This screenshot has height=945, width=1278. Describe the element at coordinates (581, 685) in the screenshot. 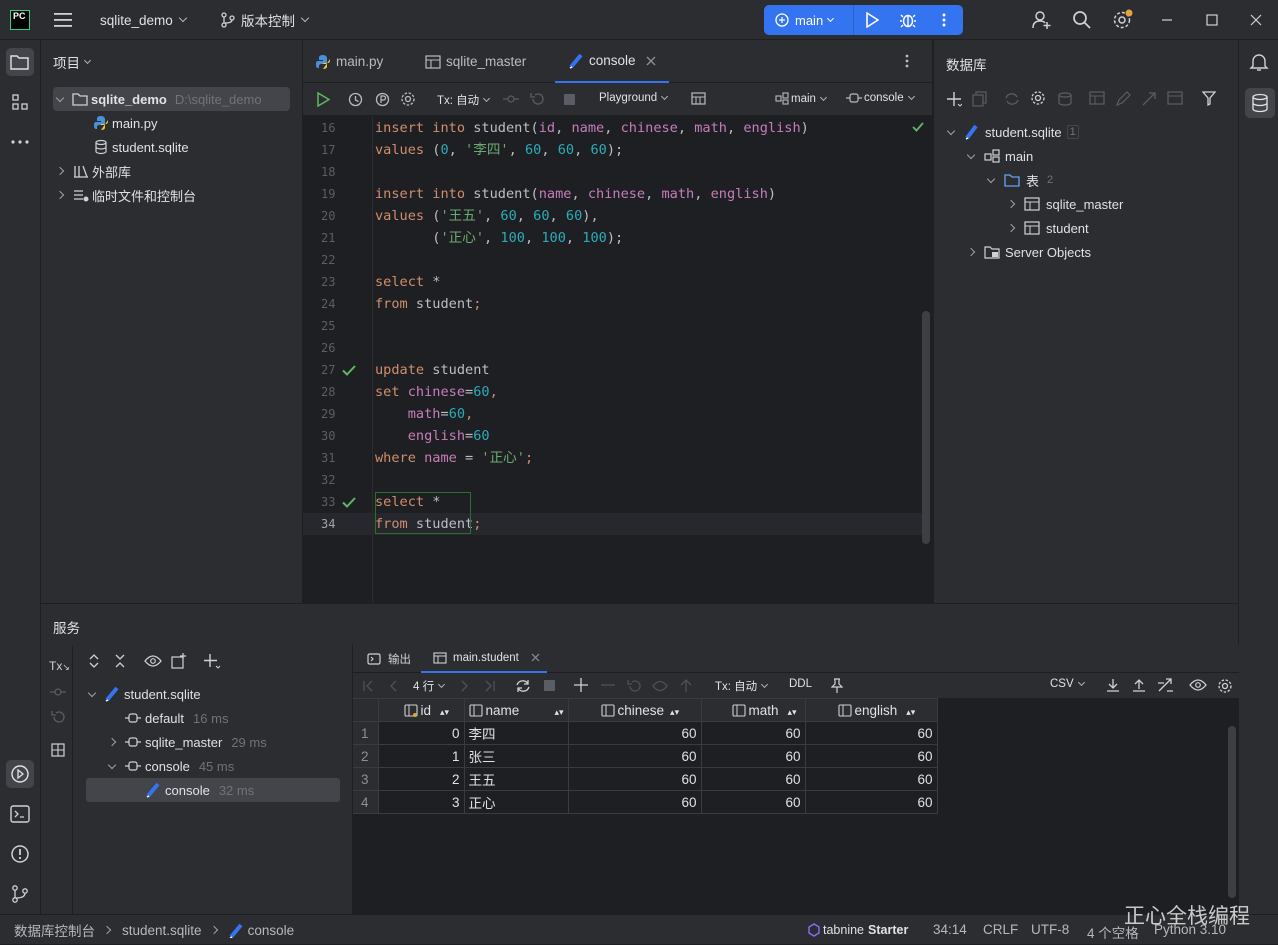

I see `add-row-icon` at that location.